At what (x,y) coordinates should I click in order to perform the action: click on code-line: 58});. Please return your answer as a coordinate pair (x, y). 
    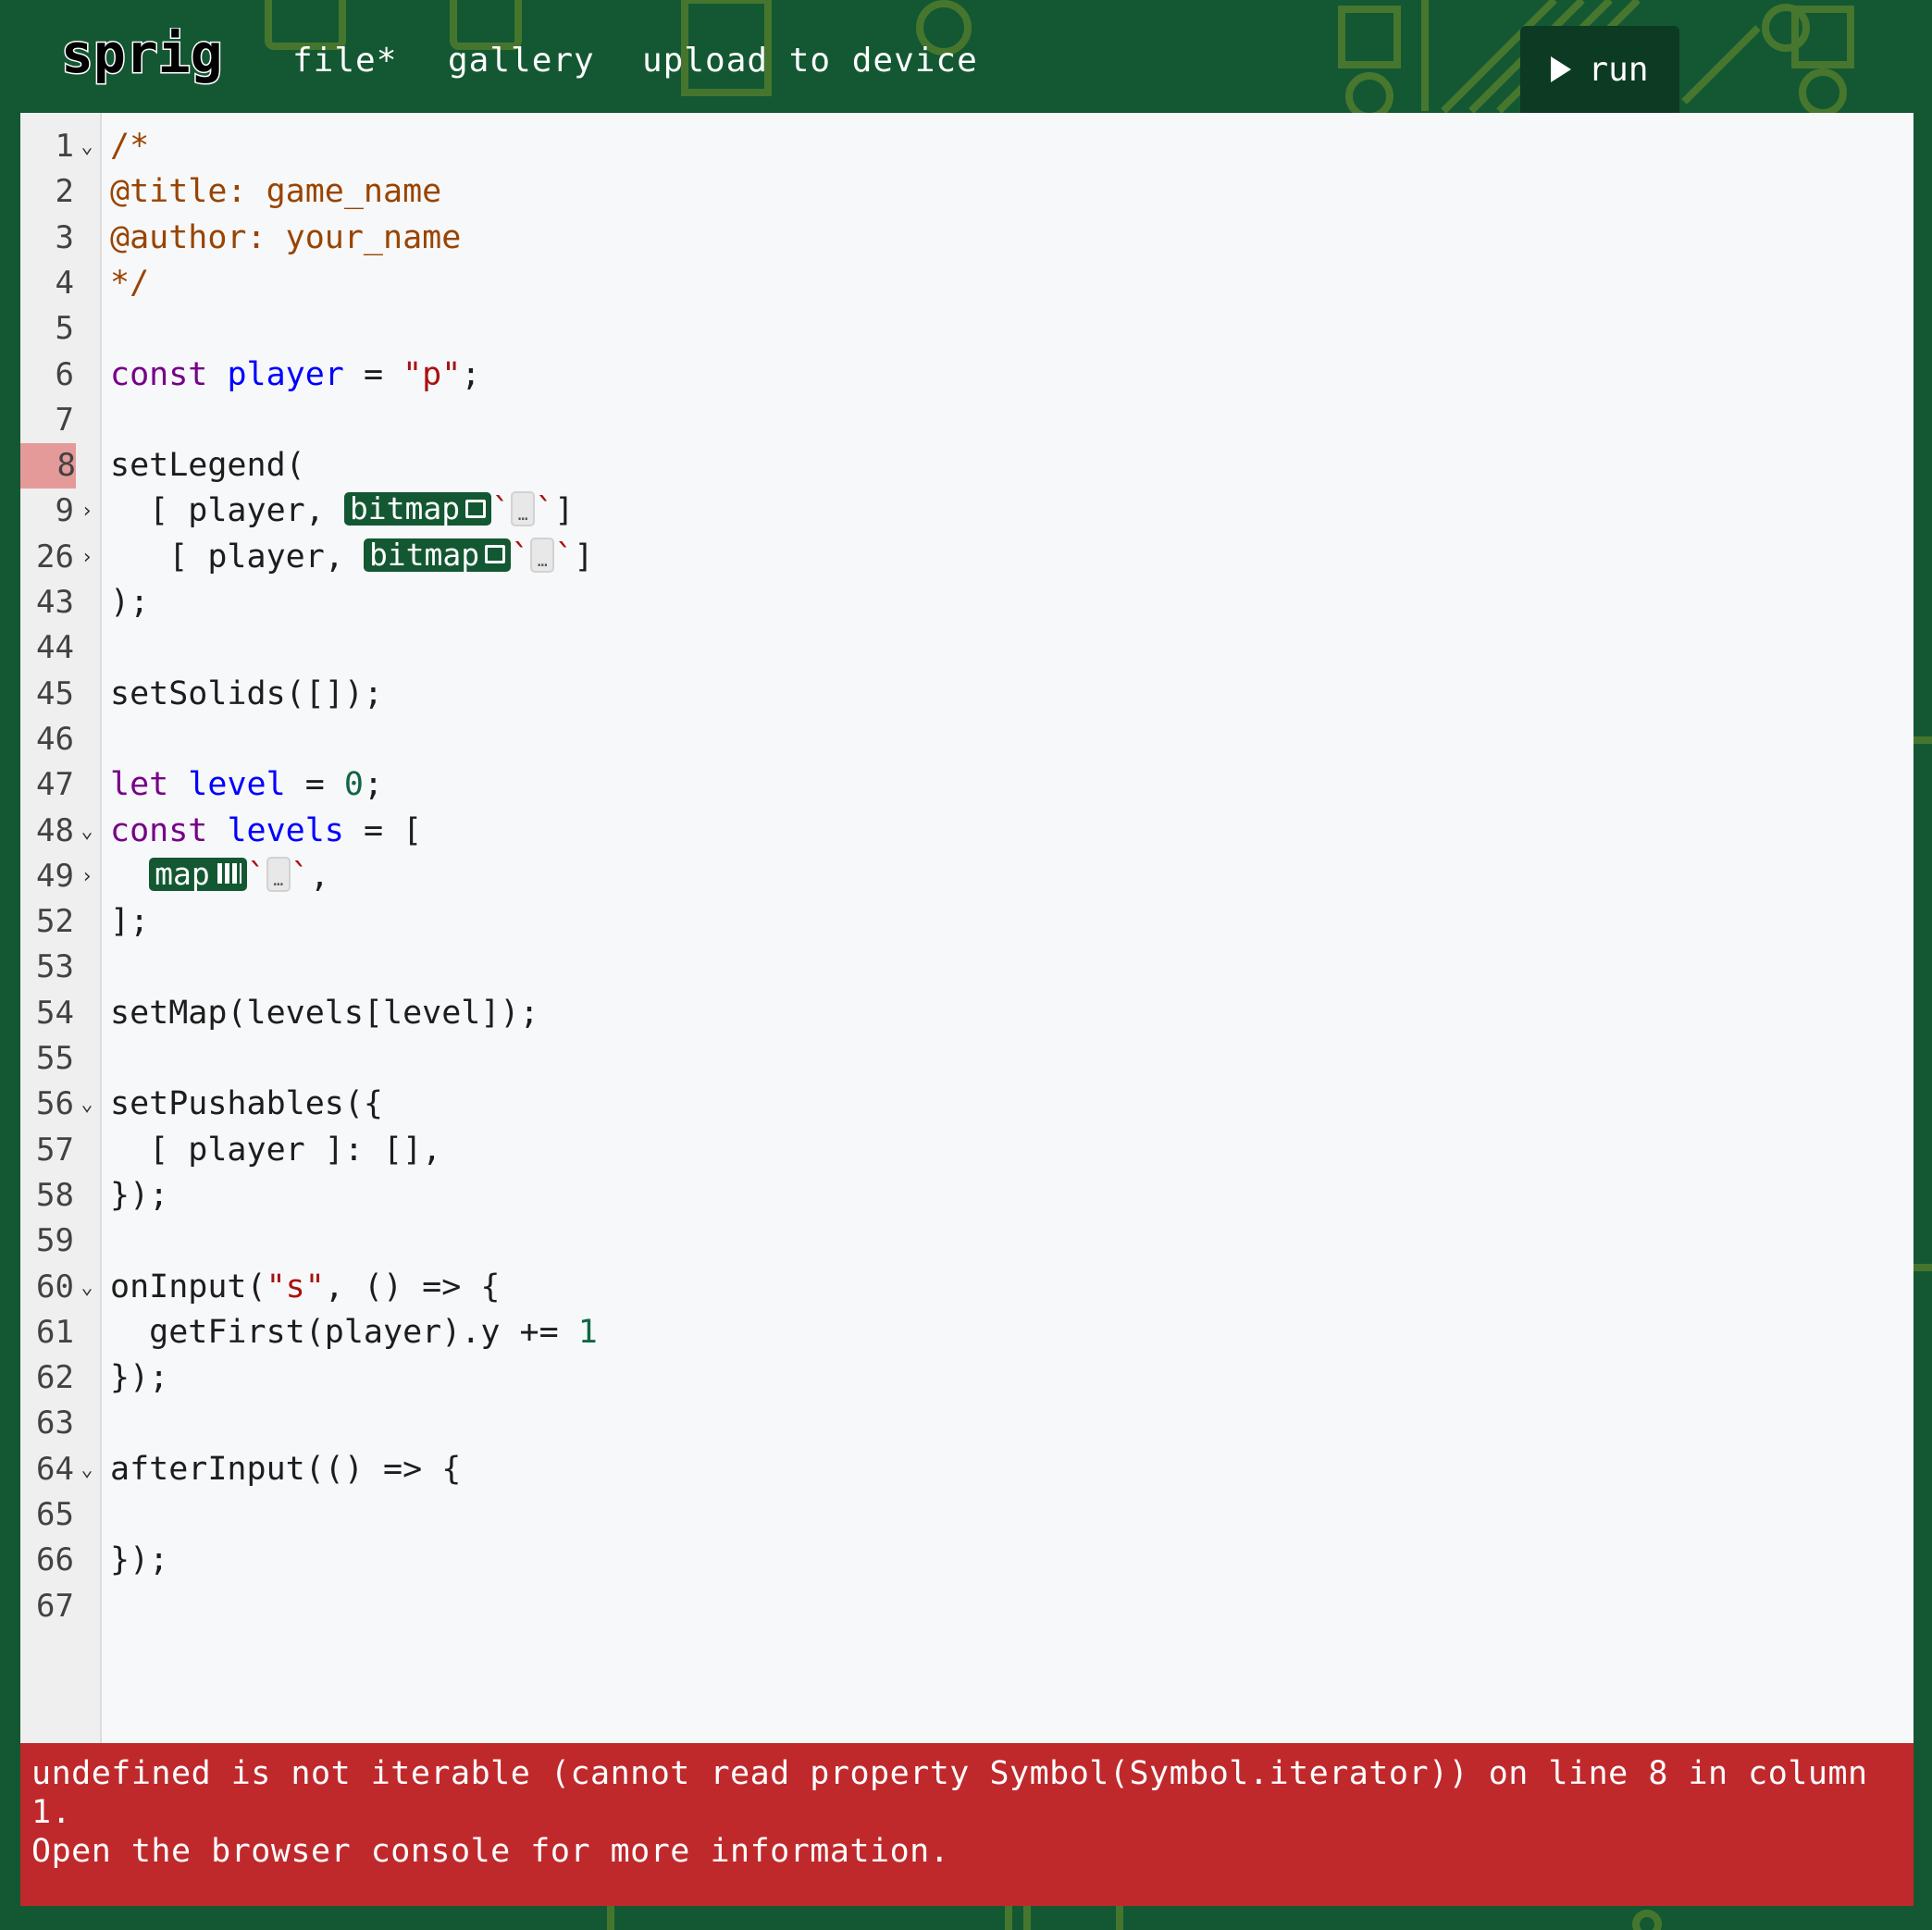
    Looking at the image, I should click on (967, 1196).